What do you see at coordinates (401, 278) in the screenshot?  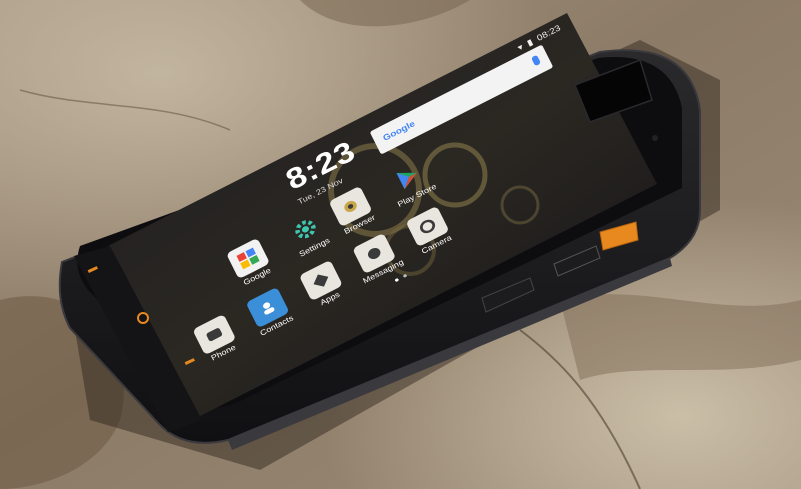 I see `page-indicator` at bounding box center [401, 278].